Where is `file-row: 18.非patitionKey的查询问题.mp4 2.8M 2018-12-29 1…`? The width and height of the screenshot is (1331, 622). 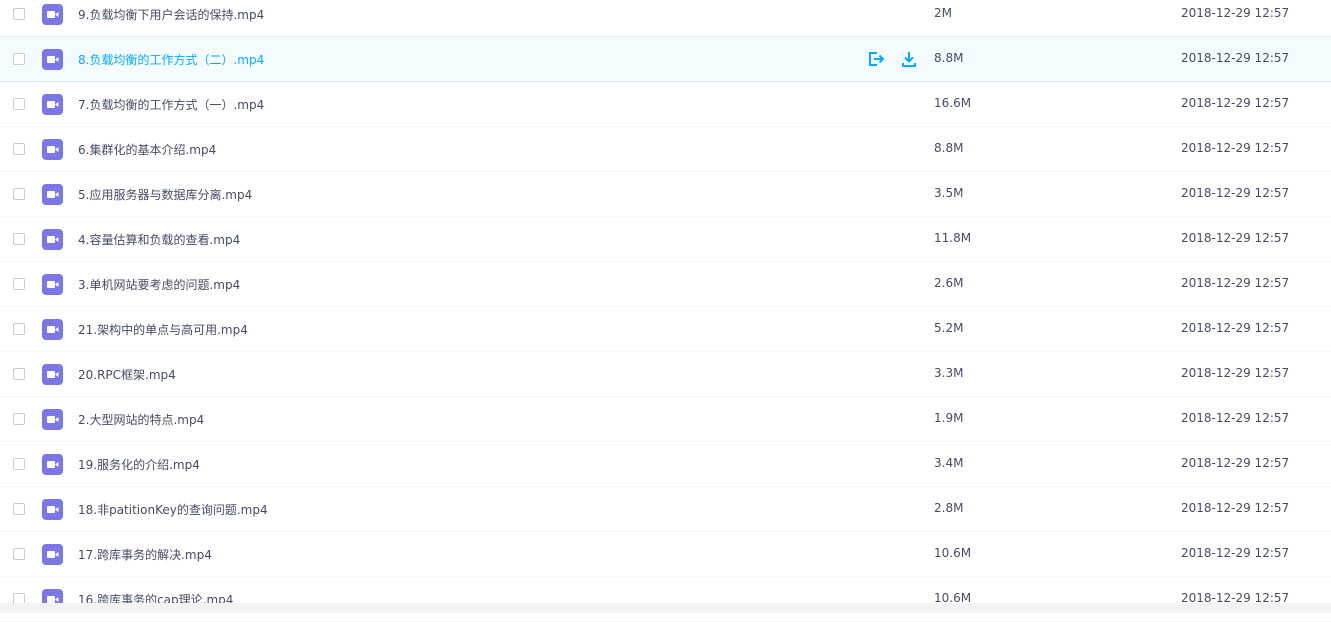 file-row: 18.非patitionKey的查询问题.mp4 2.8M 2018-12-29 1… is located at coordinates (665, 509).